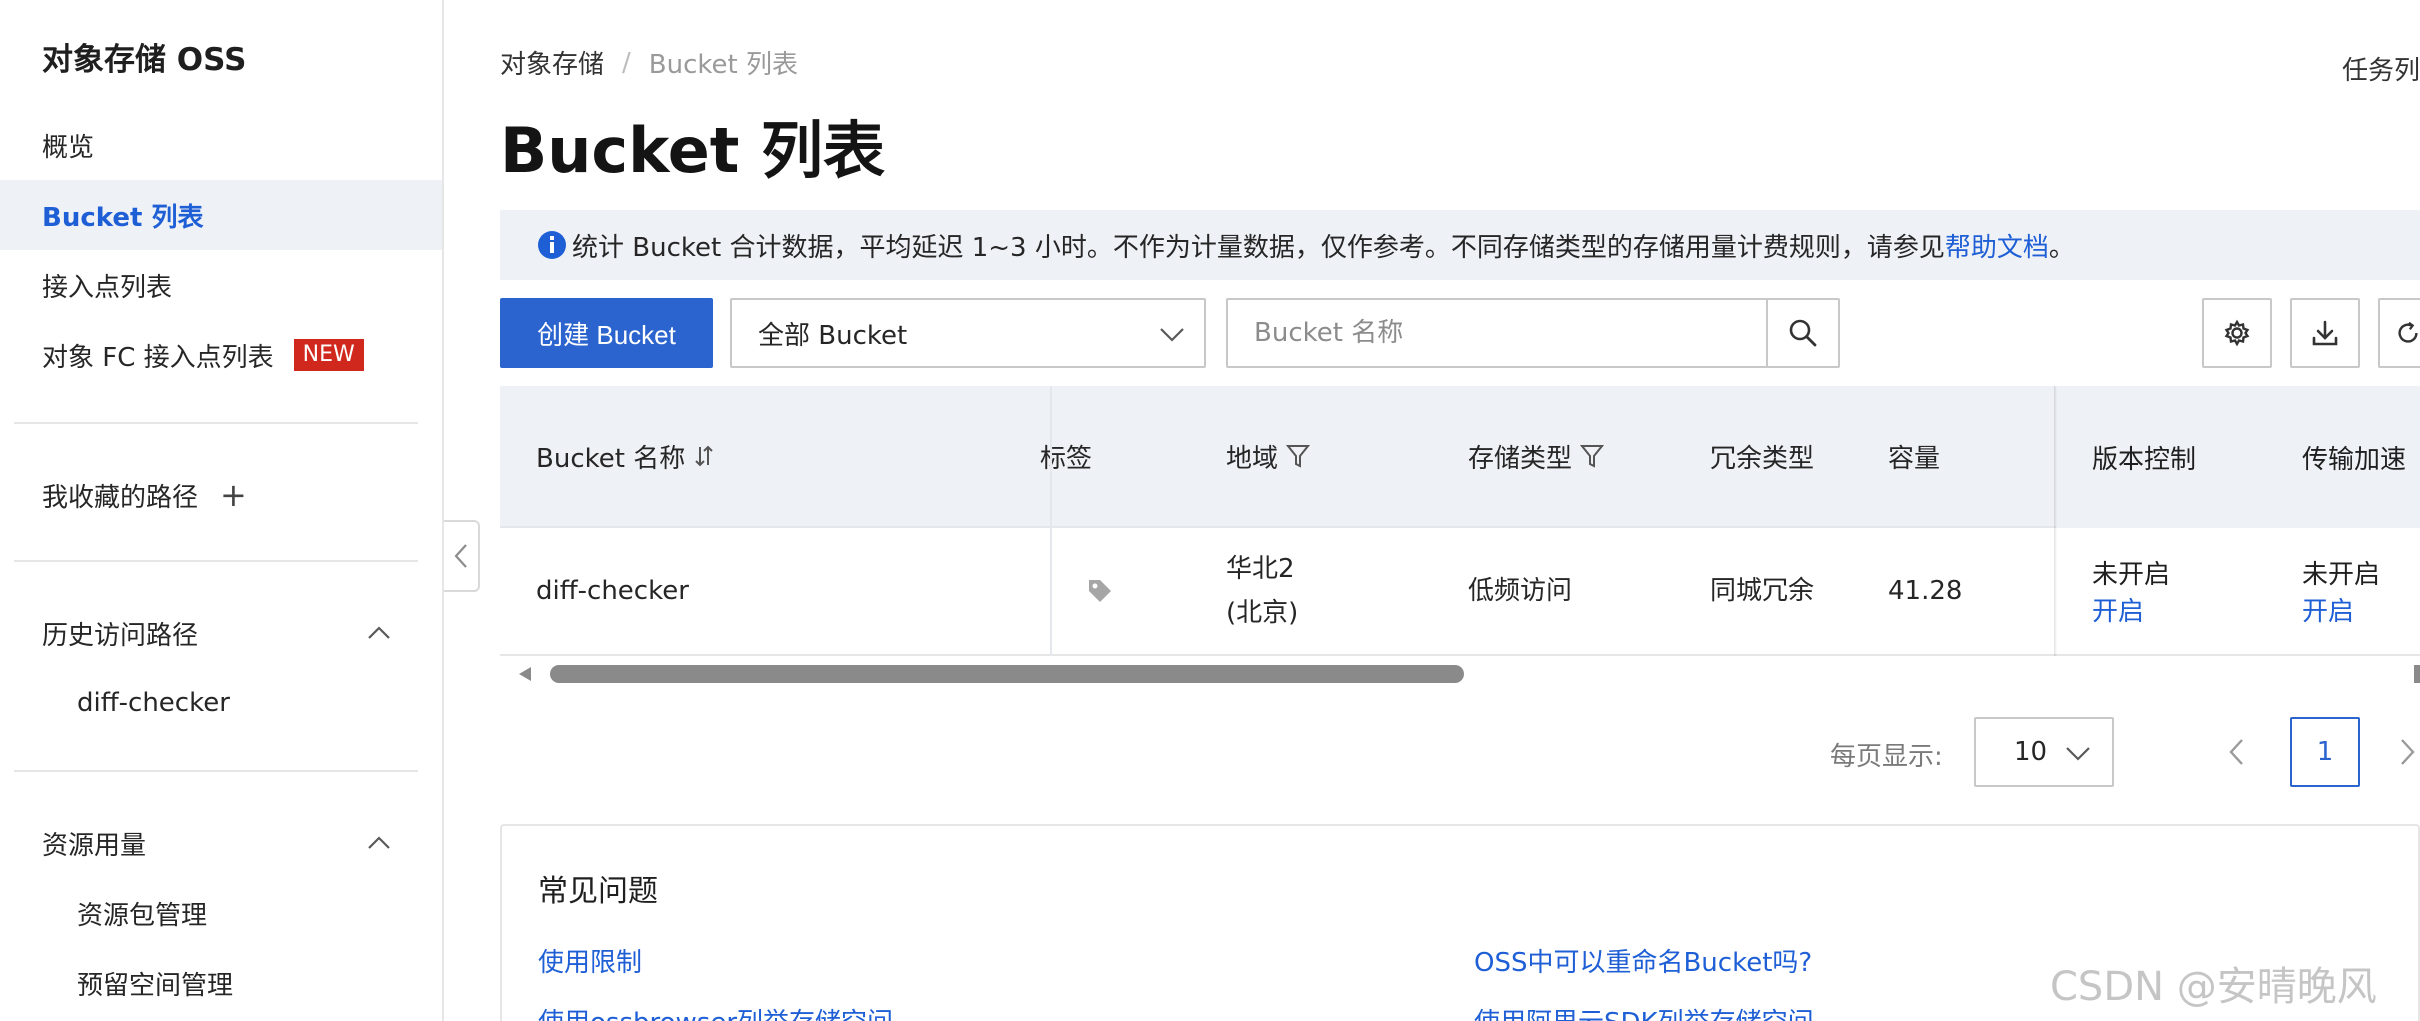 The height and width of the screenshot is (1021, 2420). Describe the element at coordinates (692, 150) in the screenshot. I see `page-title: Bucket 列表` at that location.